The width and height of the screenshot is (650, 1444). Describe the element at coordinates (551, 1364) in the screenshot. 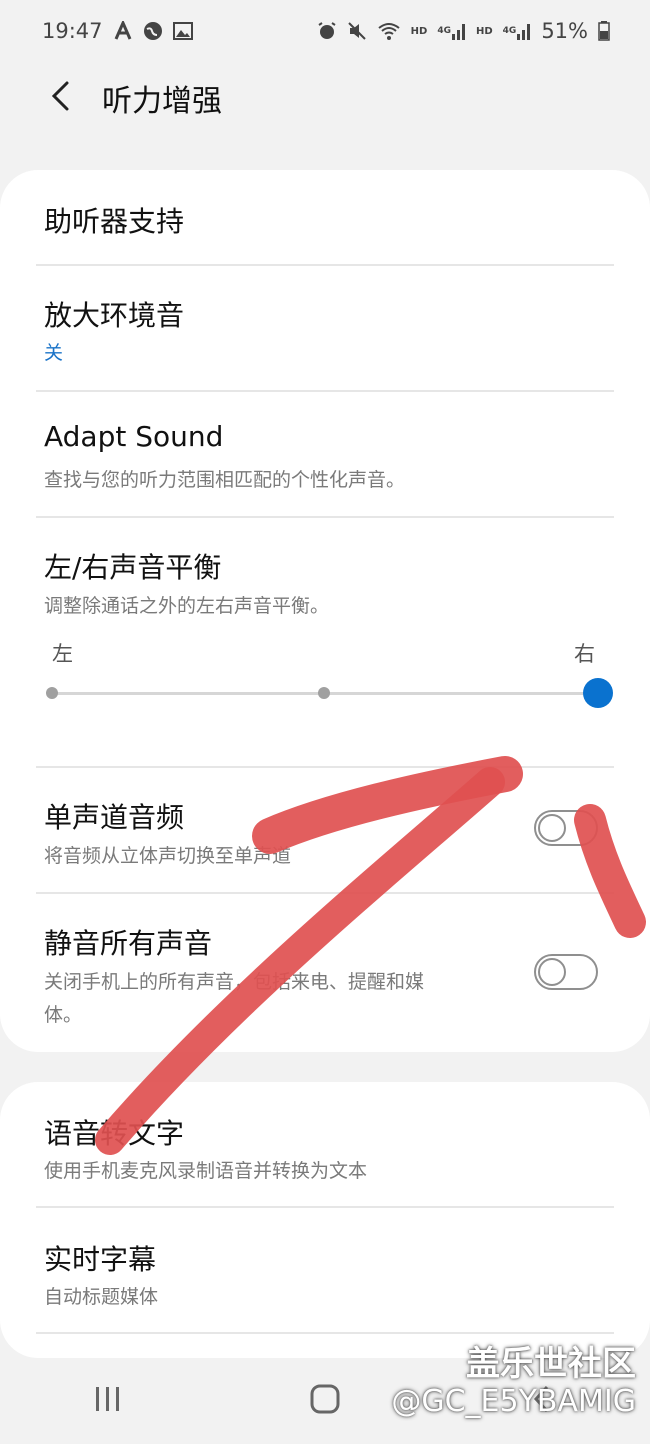

I see `watermark-title: 盖乐世社区` at that location.